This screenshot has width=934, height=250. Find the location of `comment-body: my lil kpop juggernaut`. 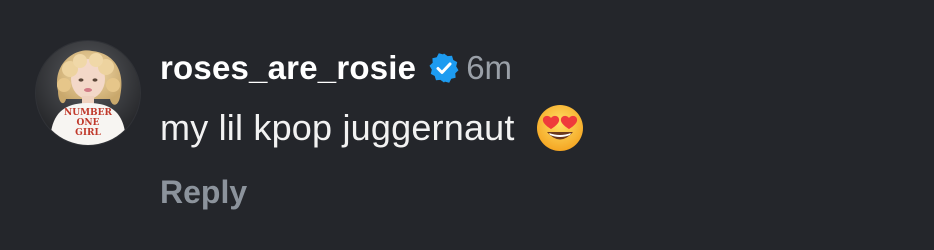

comment-body: my lil kpop juggernaut is located at coordinates (372, 128).